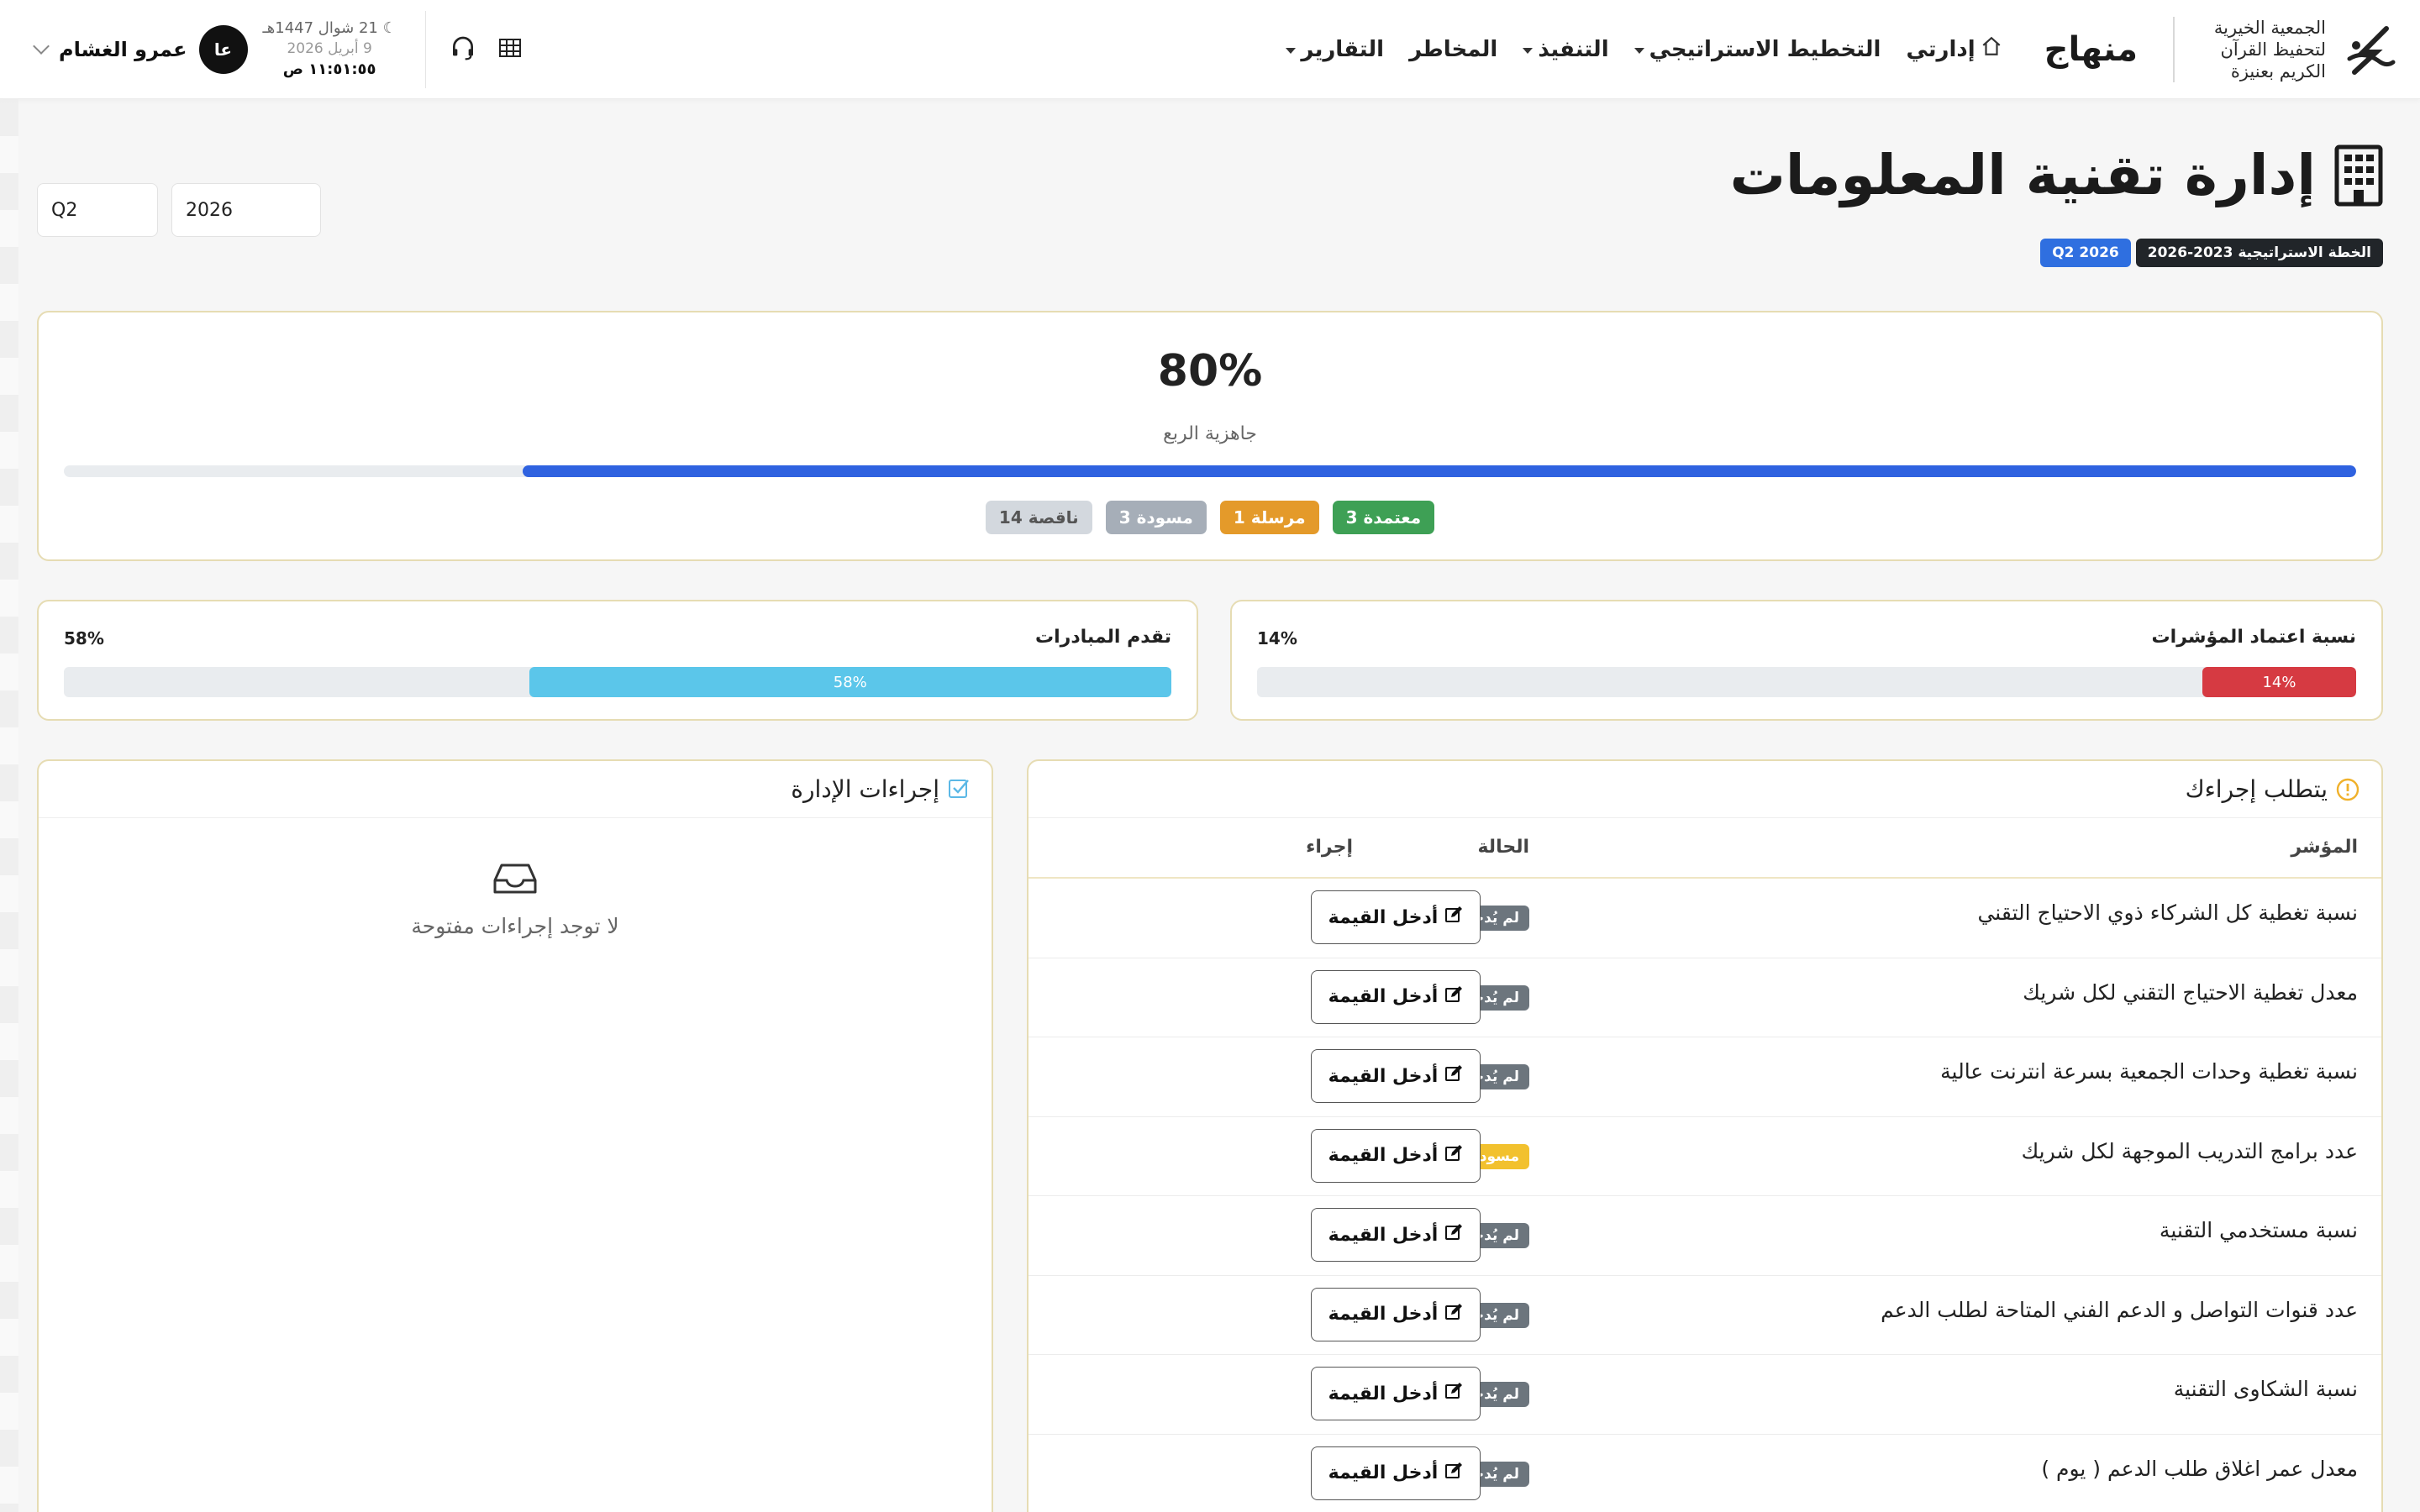  I want to click on nav-execution: التنفيذ, so click(1566, 49).